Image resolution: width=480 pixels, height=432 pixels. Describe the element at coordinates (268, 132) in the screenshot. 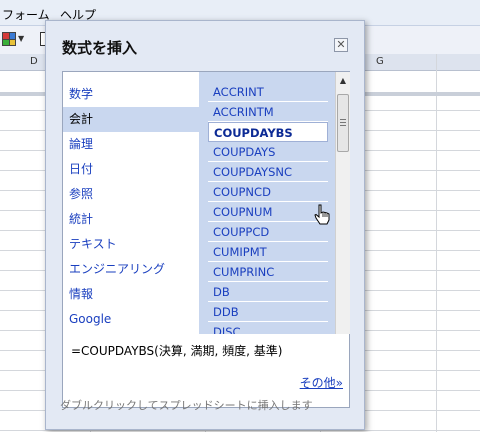

I see `function-item-selected: COUPDAYBS` at that location.